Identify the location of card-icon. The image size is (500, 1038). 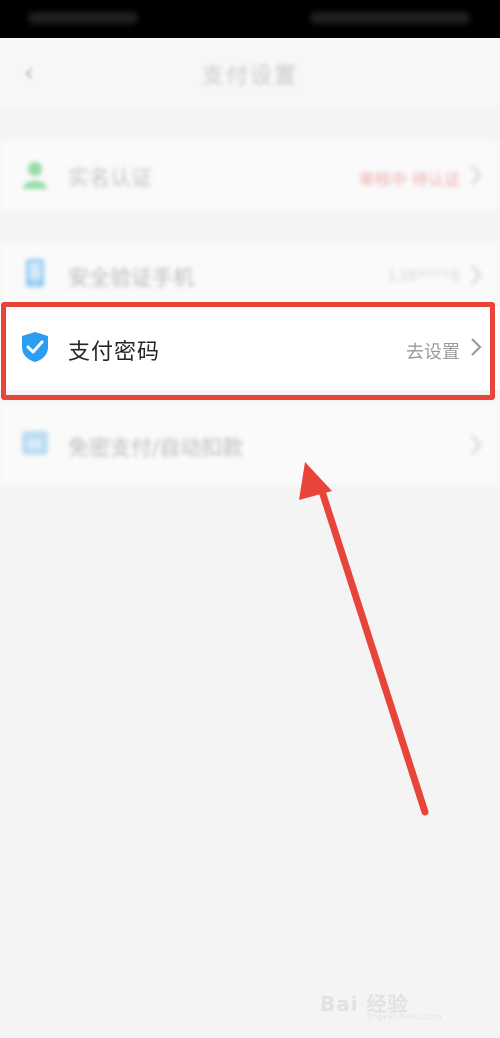
(35, 443).